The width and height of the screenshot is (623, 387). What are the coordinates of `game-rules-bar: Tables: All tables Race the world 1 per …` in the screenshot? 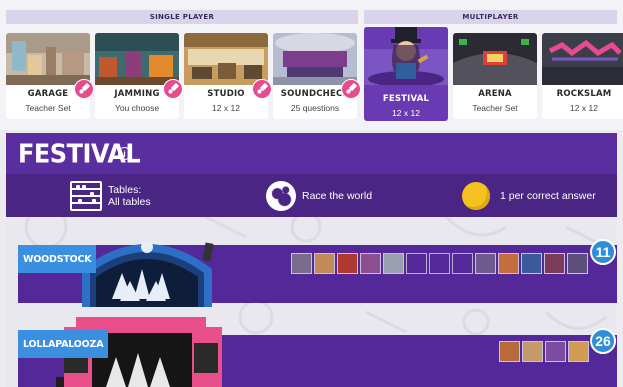 It's located at (311, 195).